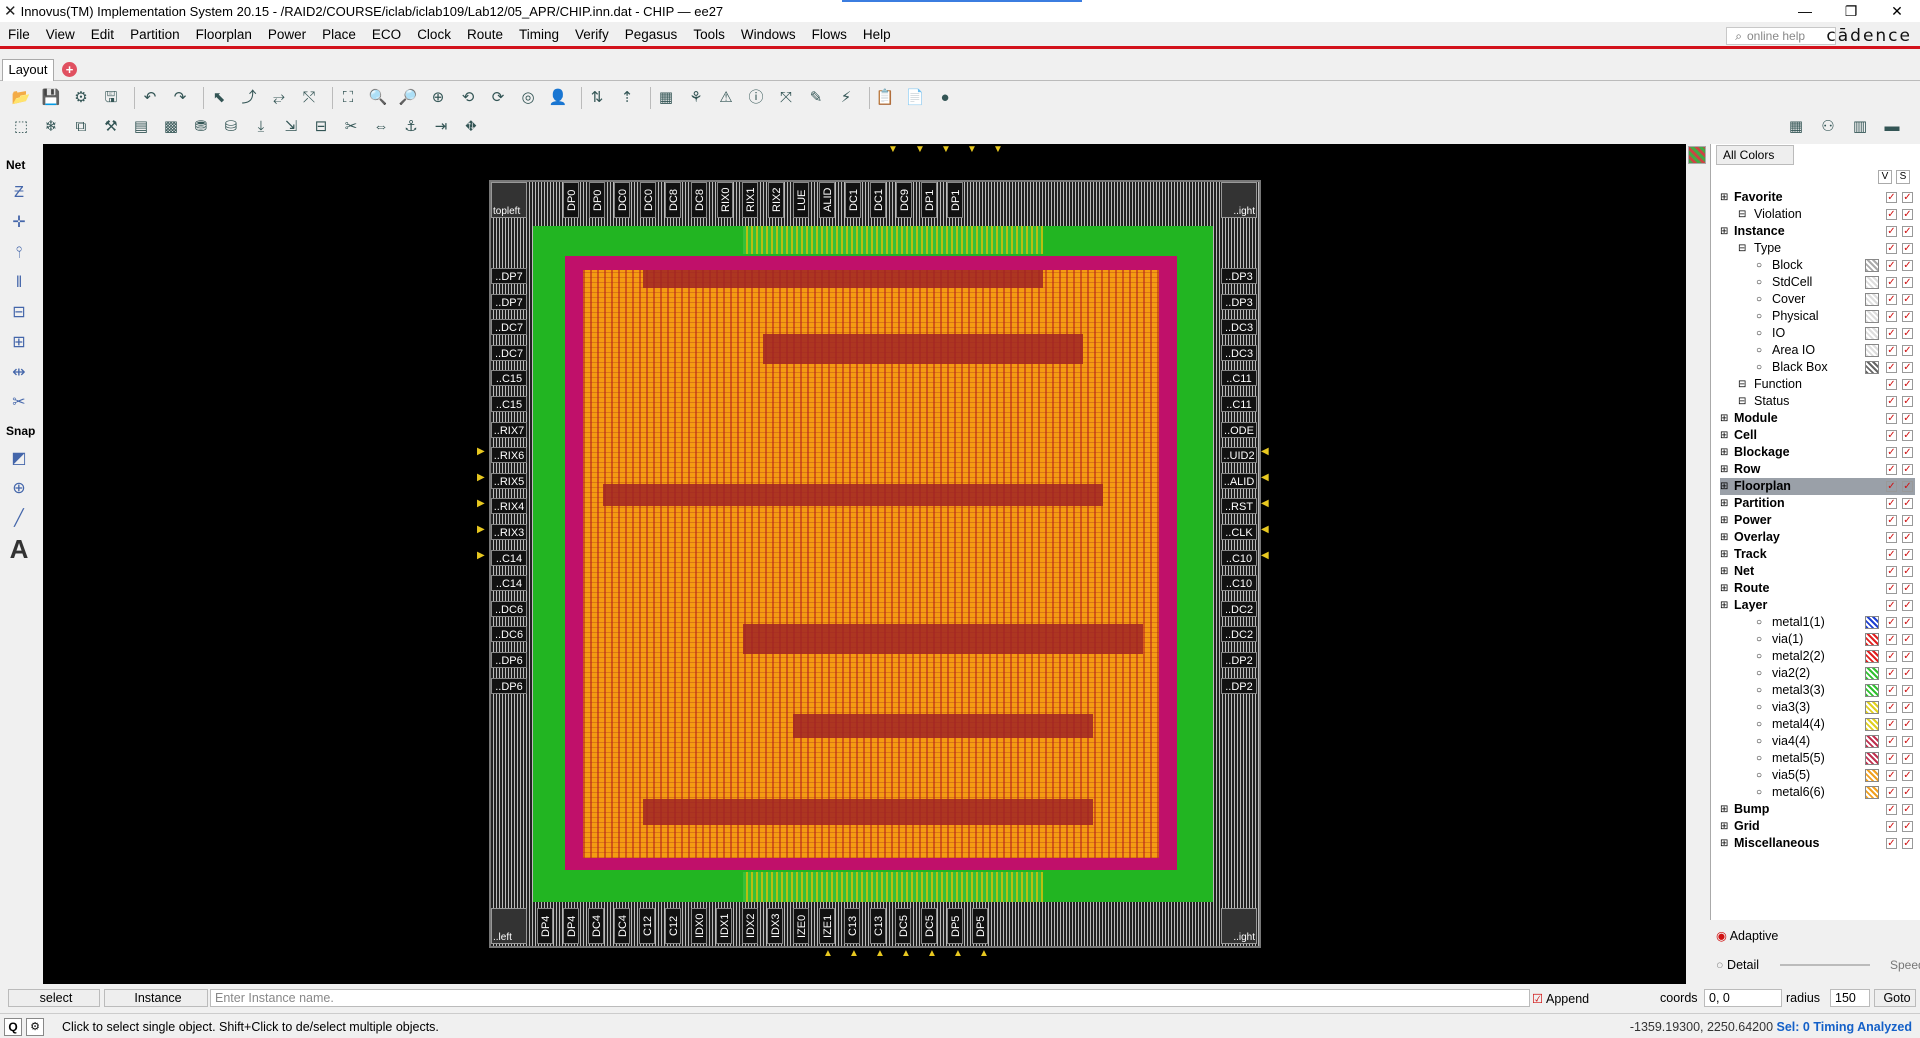 The width and height of the screenshot is (1920, 1038). Describe the element at coordinates (81, 98) in the screenshot. I see `settings-icon: ⚙` at that location.